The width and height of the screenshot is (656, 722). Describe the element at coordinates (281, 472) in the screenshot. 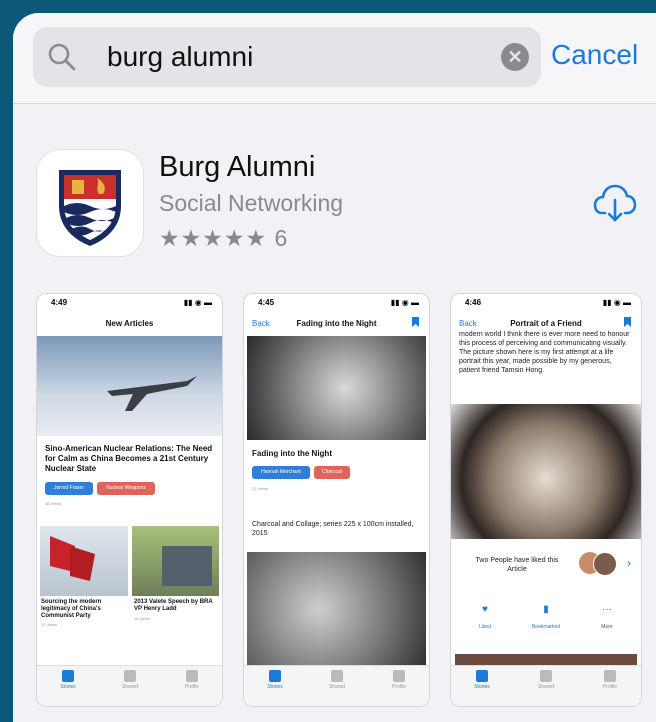

I see `tag-author: Hannah Merchant` at that location.